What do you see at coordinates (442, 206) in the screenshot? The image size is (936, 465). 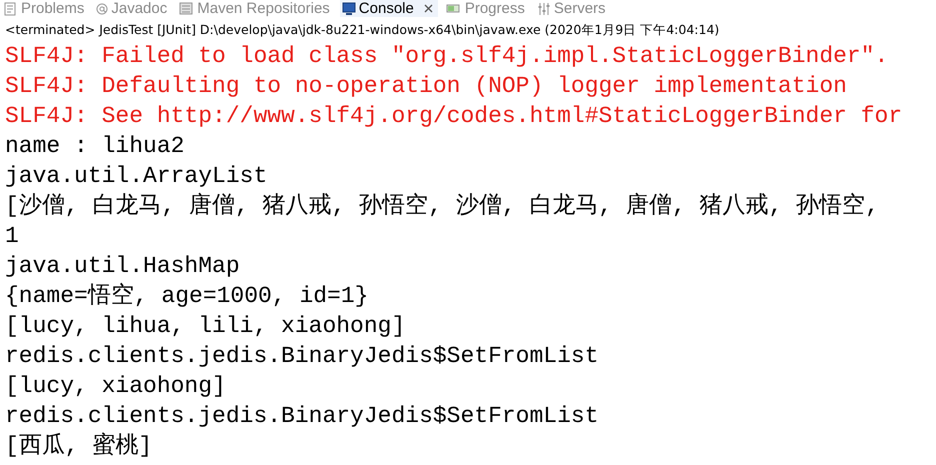 I see `output-line: [沙僧, 白龙马, 唐僧, 猪八戒, 孙悟空, 沙僧, 白龙马, 唐僧, 猪八戒, 孙悟空,` at bounding box center [442, 206].